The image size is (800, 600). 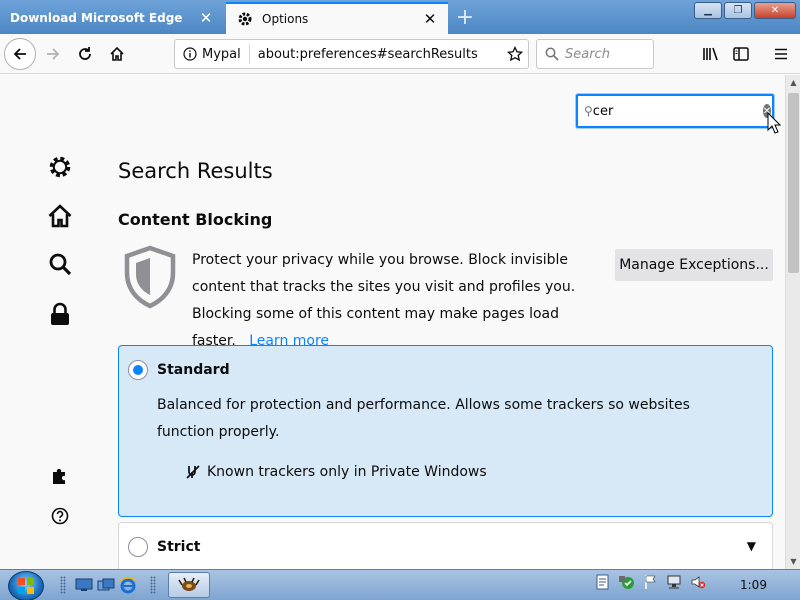 I want to click on standard-radio, so click(x=138, y=370).